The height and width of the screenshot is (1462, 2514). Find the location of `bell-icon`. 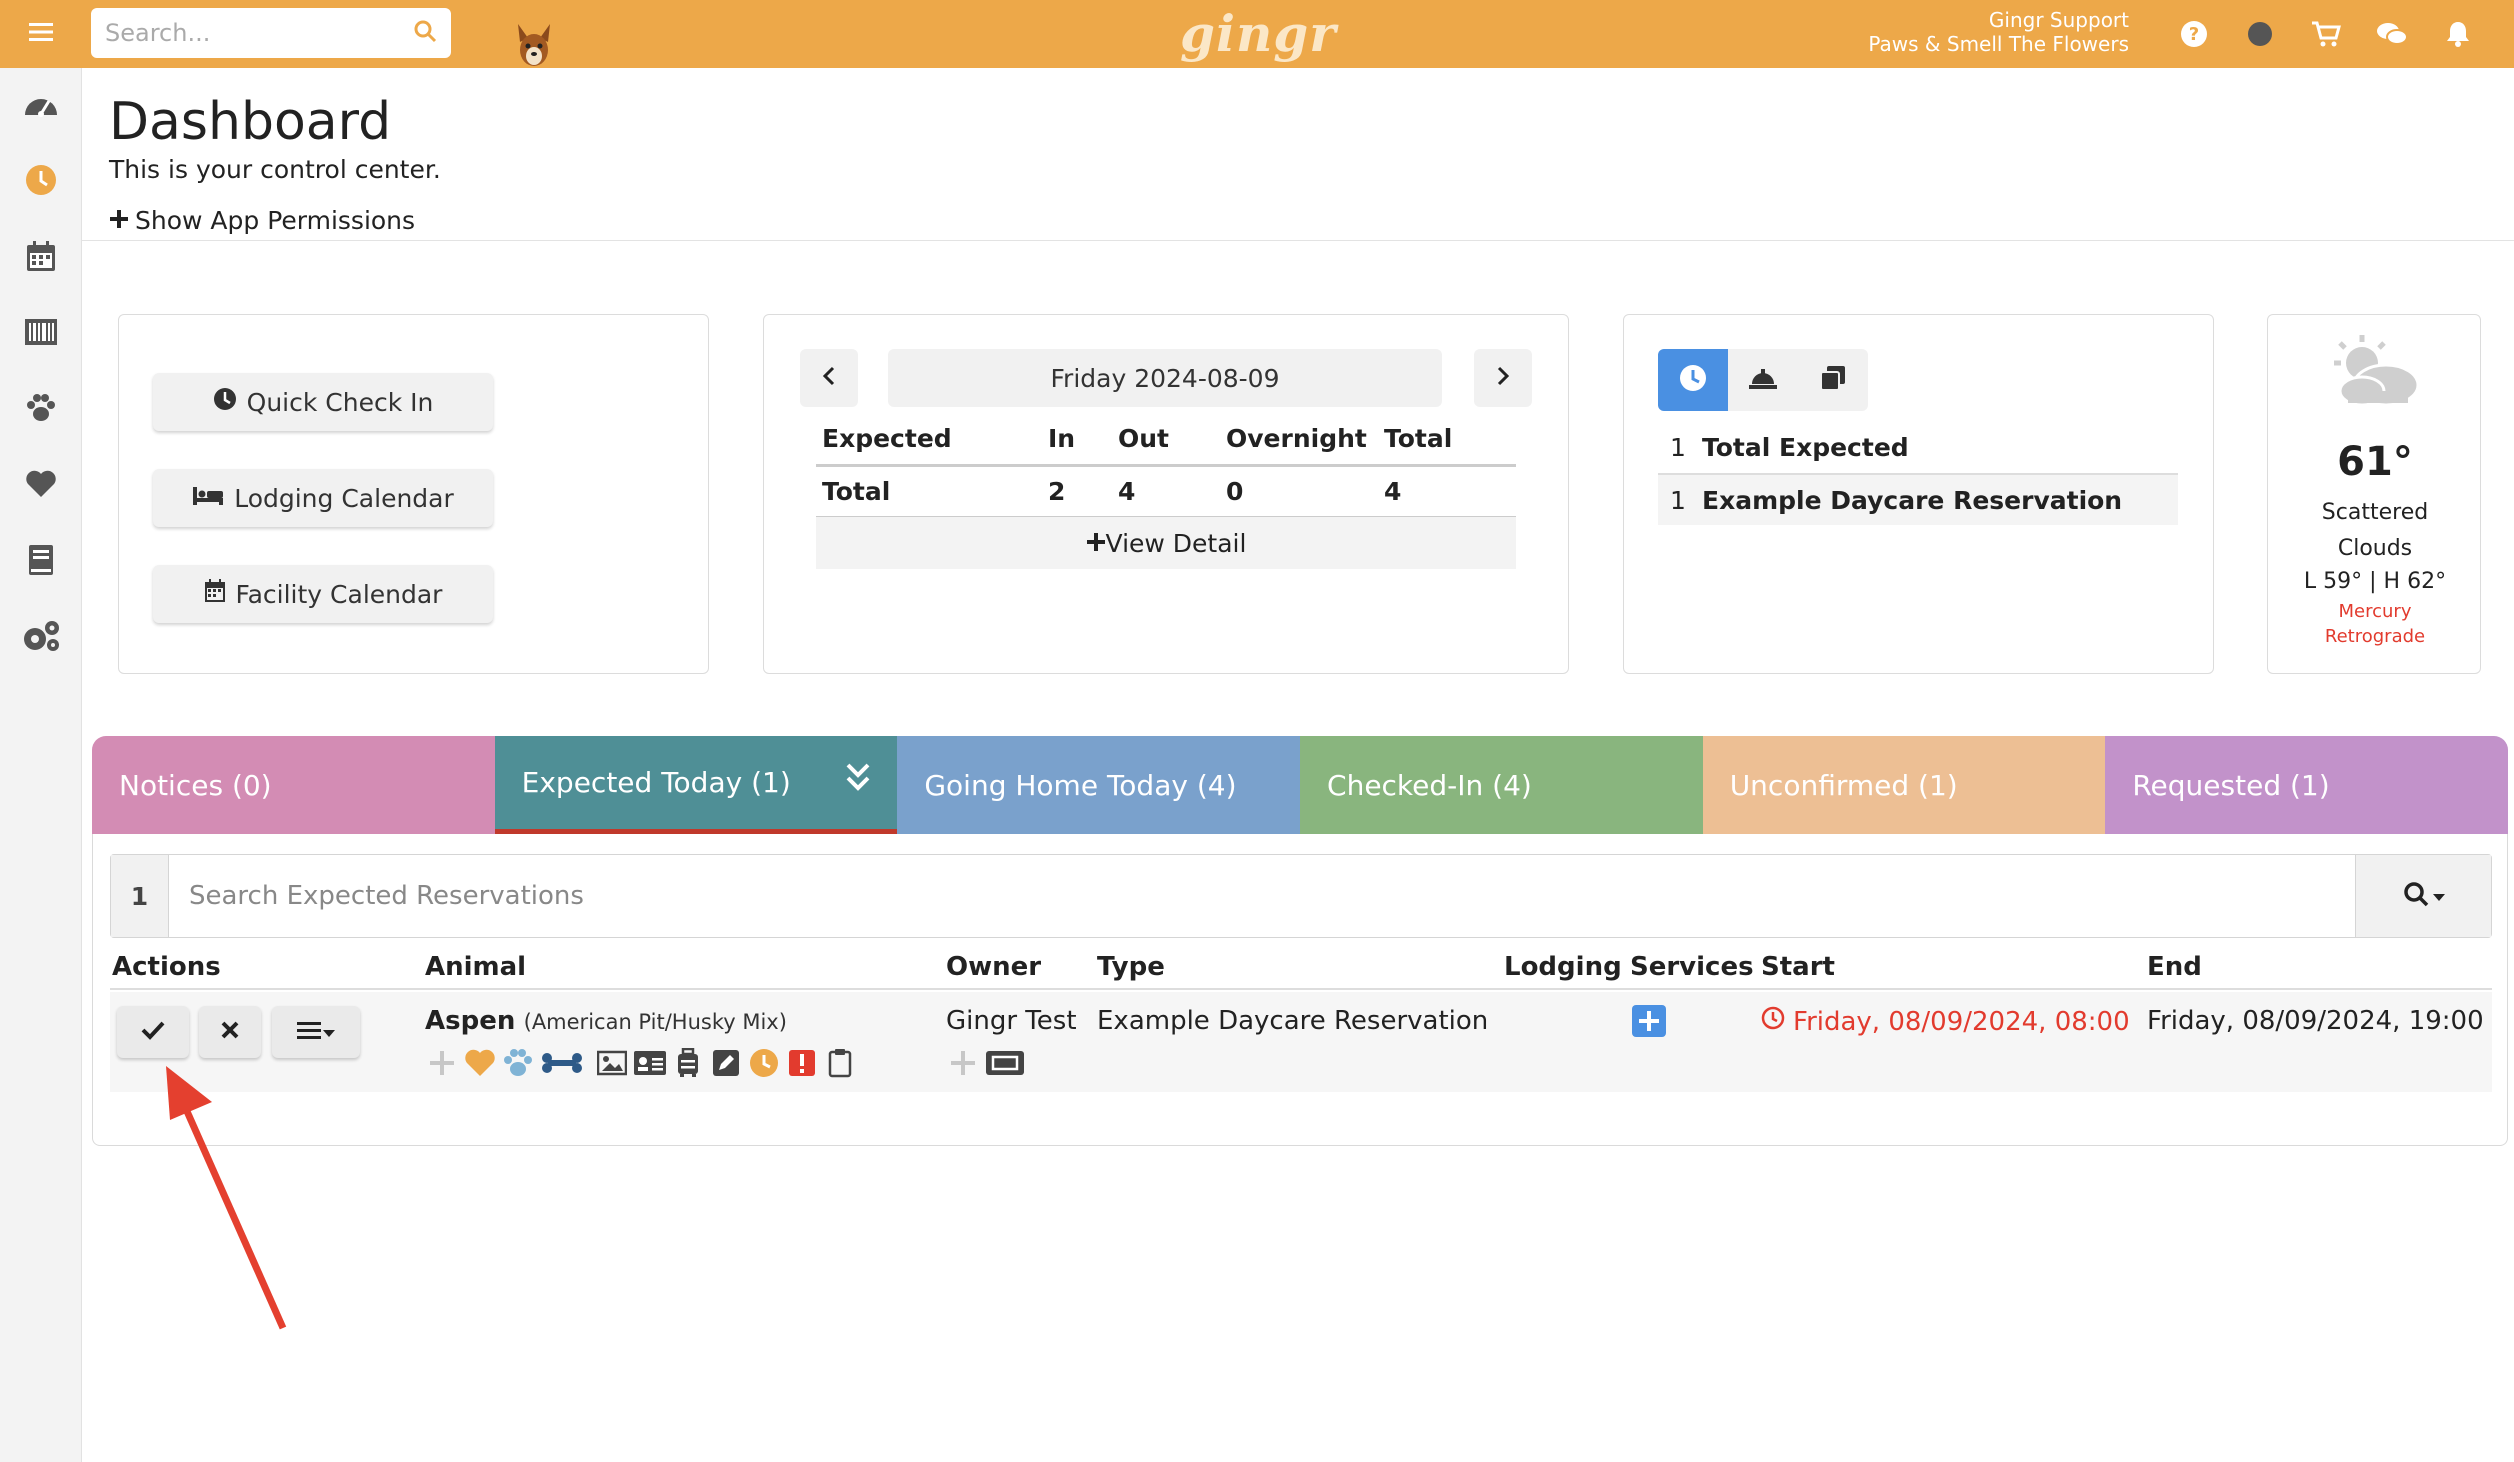

bell-icon is located at coordinates (2458, 34).